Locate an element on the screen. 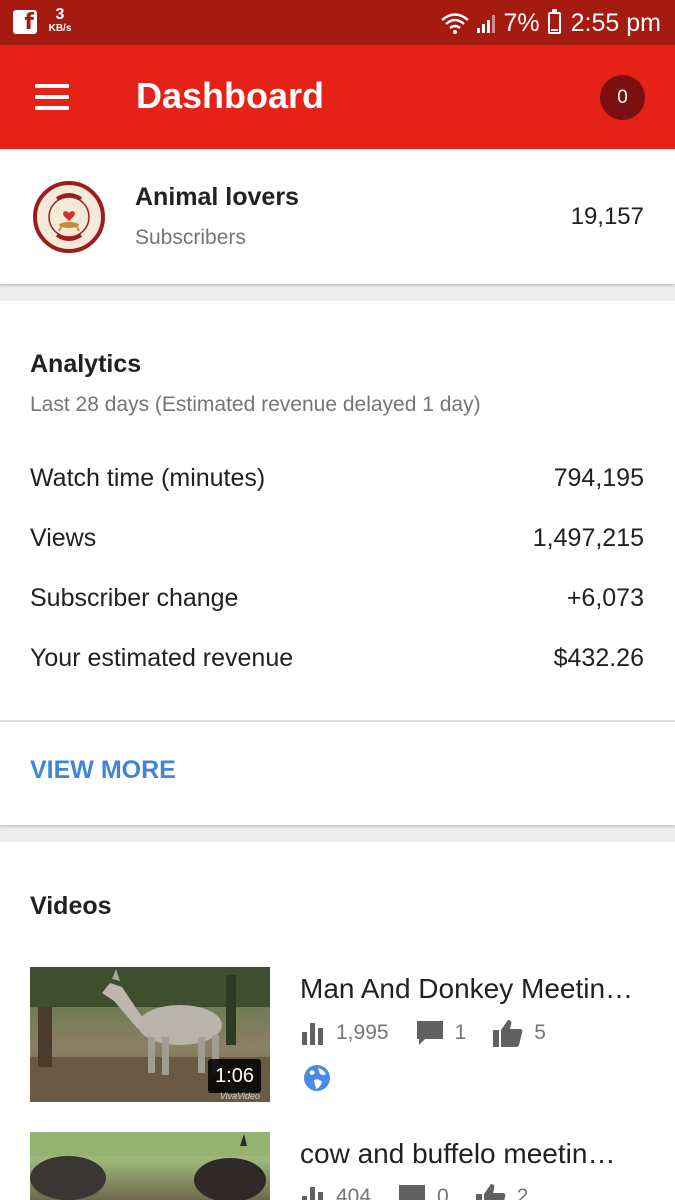  comments-stat: 1 is located at coordinates (441, 1033).